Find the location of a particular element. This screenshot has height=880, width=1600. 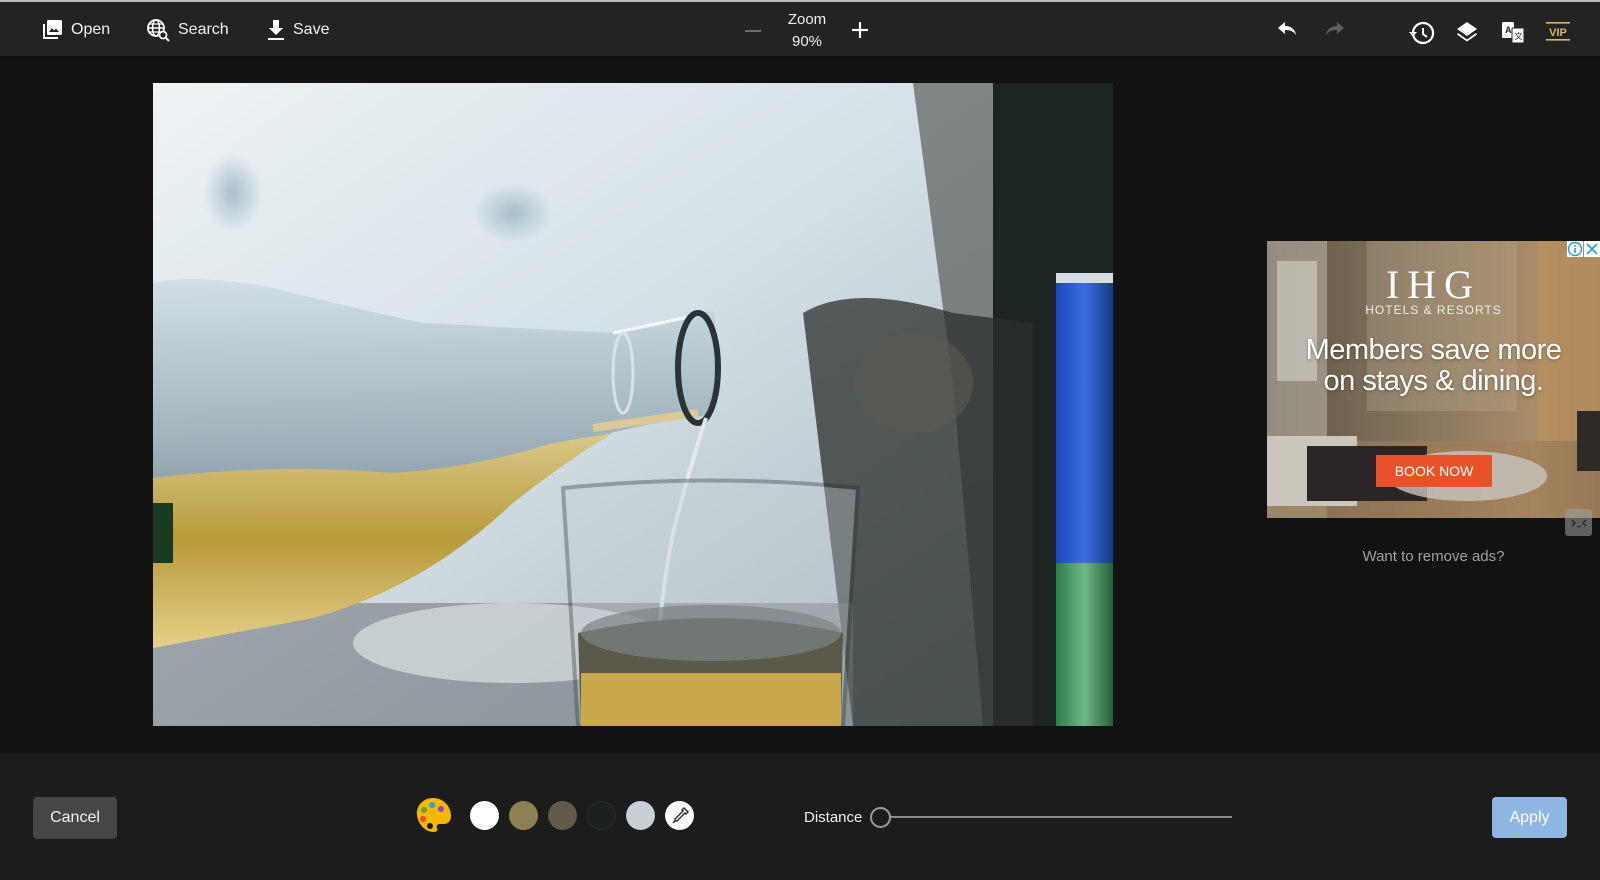

info-icon is located at coordinates (1575, 249).